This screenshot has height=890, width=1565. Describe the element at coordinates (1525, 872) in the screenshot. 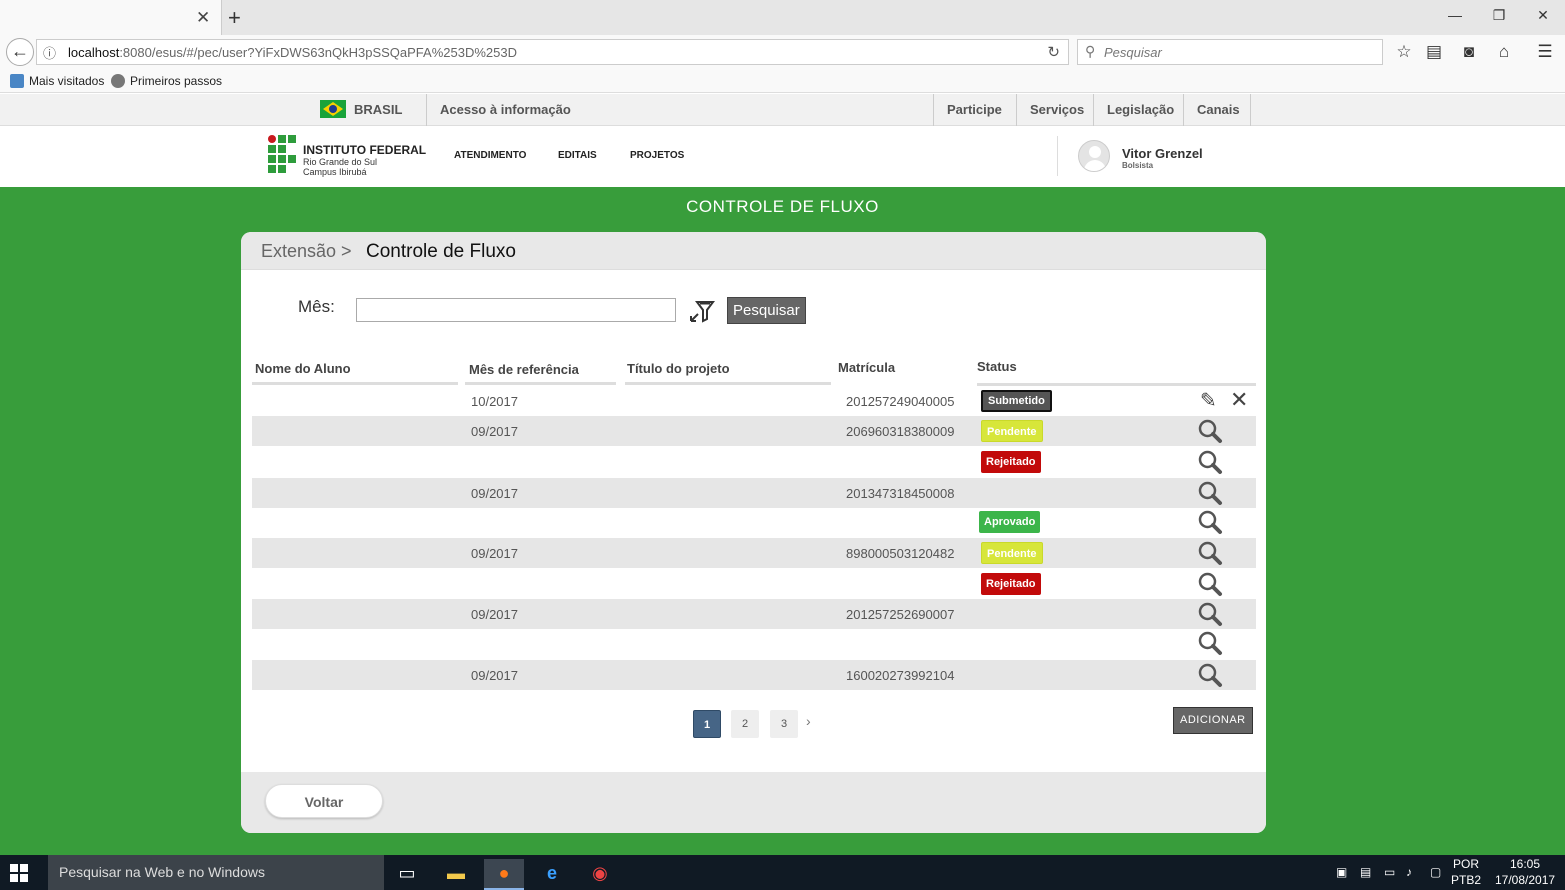

I see `clock: 16:05 17/08/2017` at that location.